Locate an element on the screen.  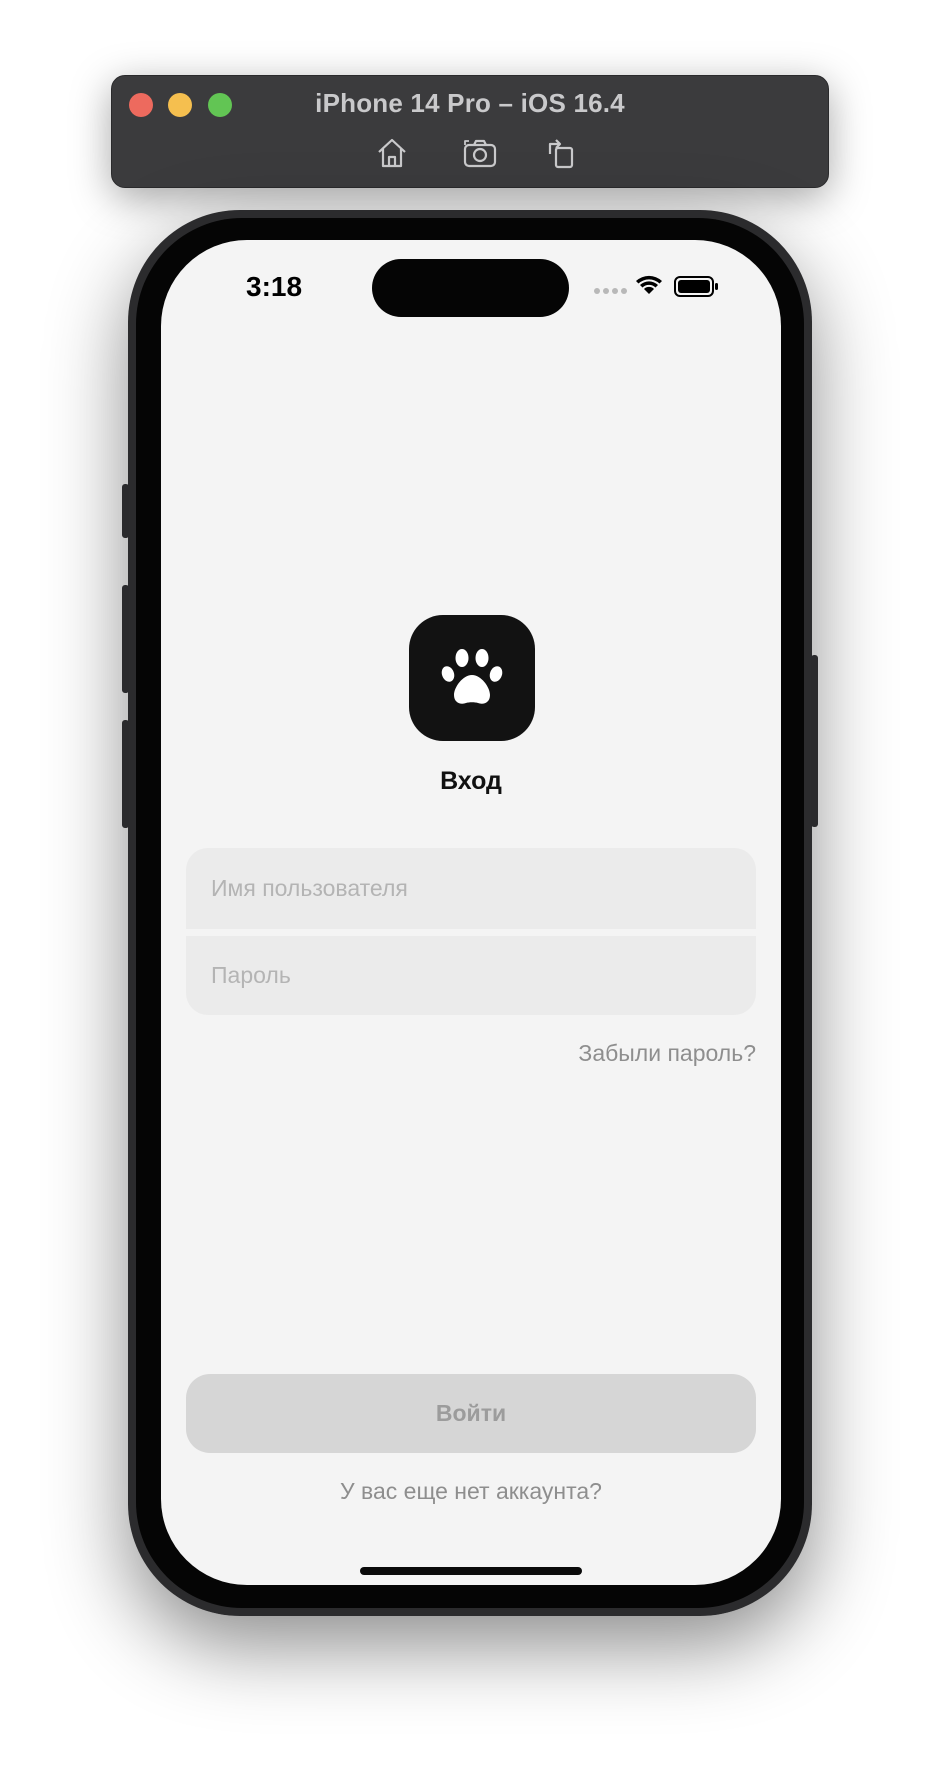
password-field is located at coordinates (471, 975).